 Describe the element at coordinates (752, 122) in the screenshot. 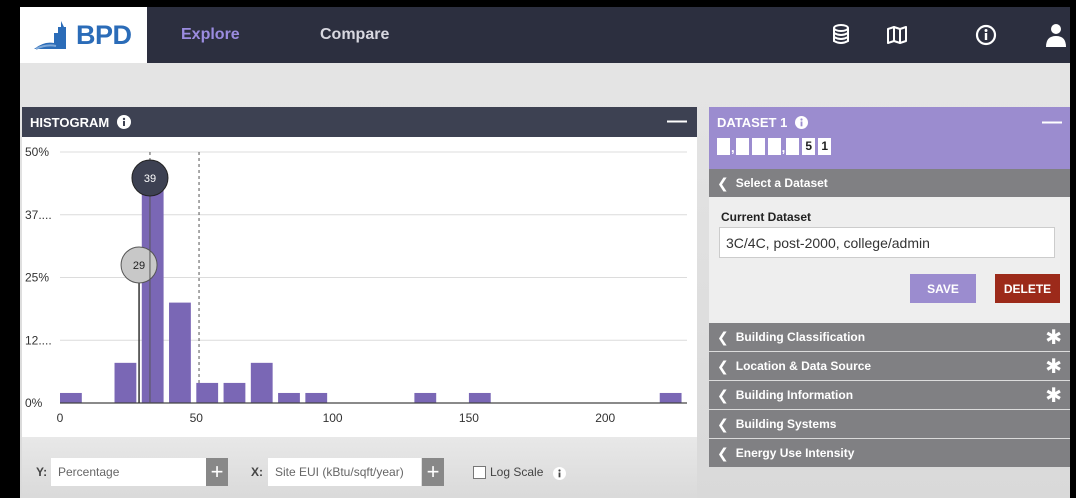

I see `dataset-title: DATASET 1` at that location.